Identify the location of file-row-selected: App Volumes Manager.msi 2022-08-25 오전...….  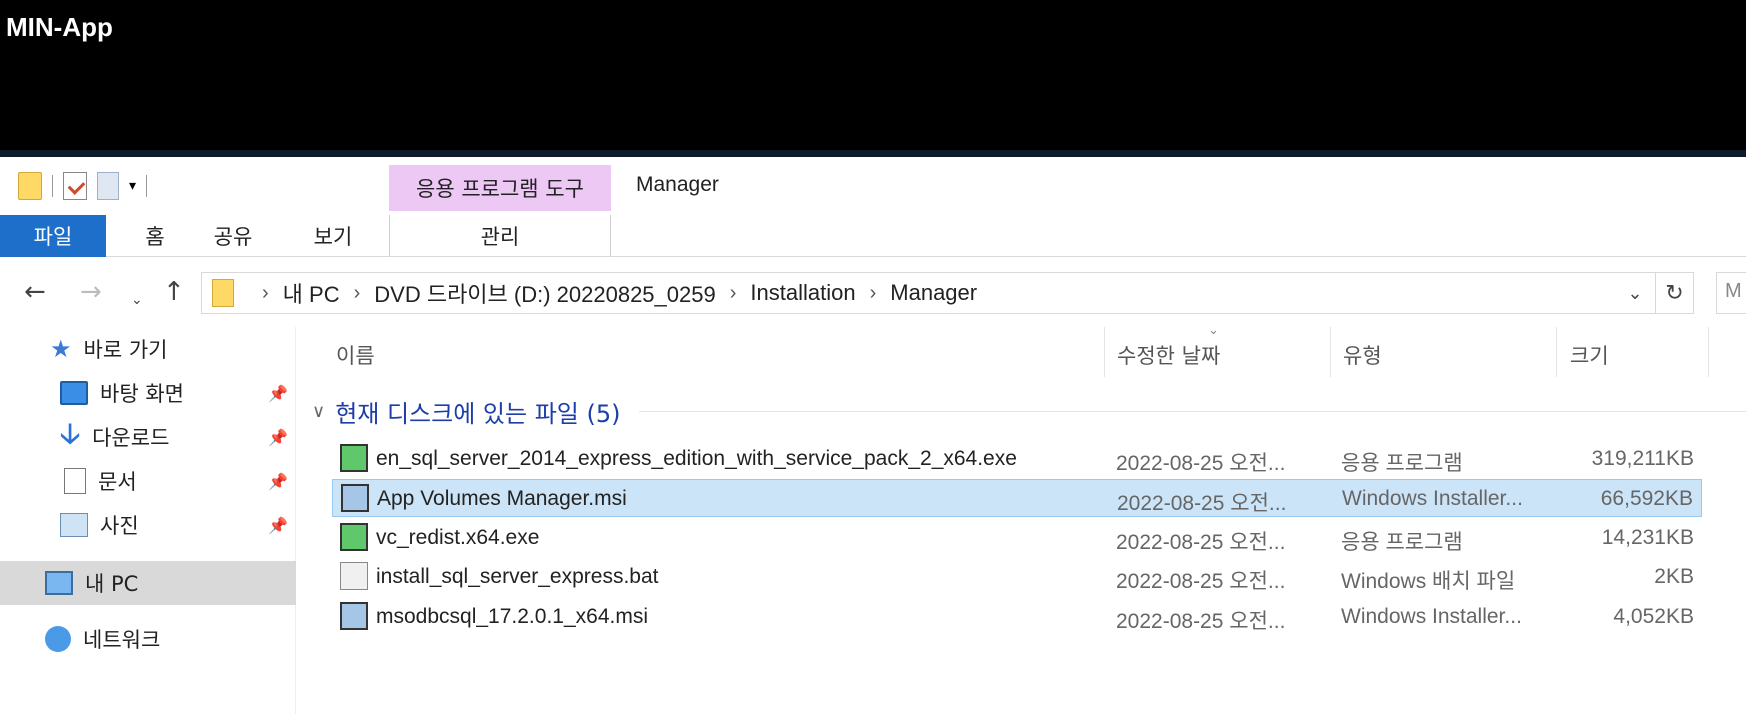
(1017, 498).